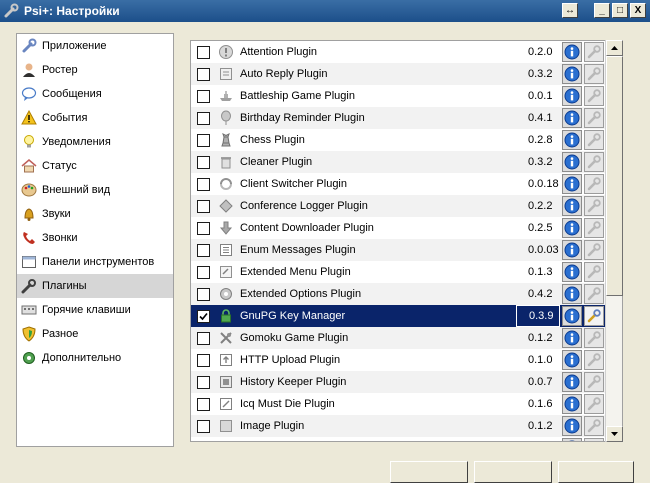 This screenshot has height=483, width=650. I want to click on plugin-row: Extended Menu Plugin 0.1.3, so click(406, 272).